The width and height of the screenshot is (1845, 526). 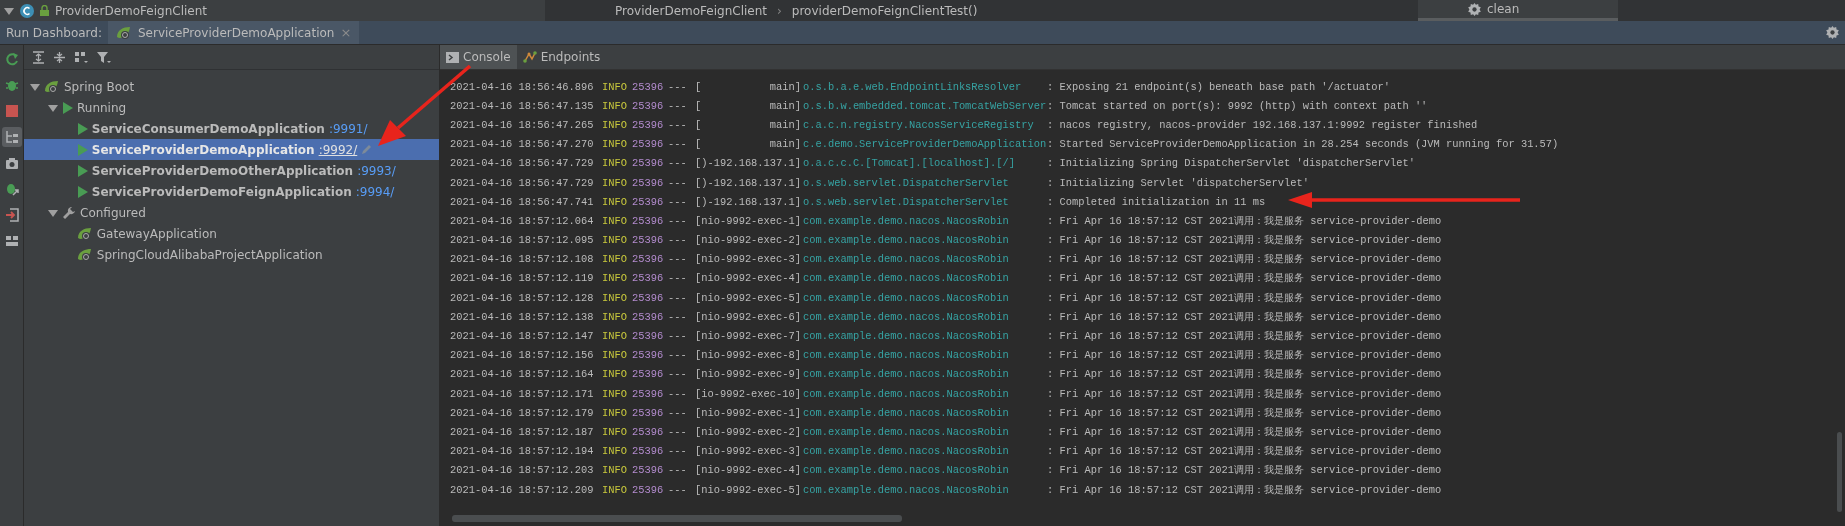 I want to click on app-tree-item: SpringCloudAlibabaProjectApplication, so click(x=231, y=254).